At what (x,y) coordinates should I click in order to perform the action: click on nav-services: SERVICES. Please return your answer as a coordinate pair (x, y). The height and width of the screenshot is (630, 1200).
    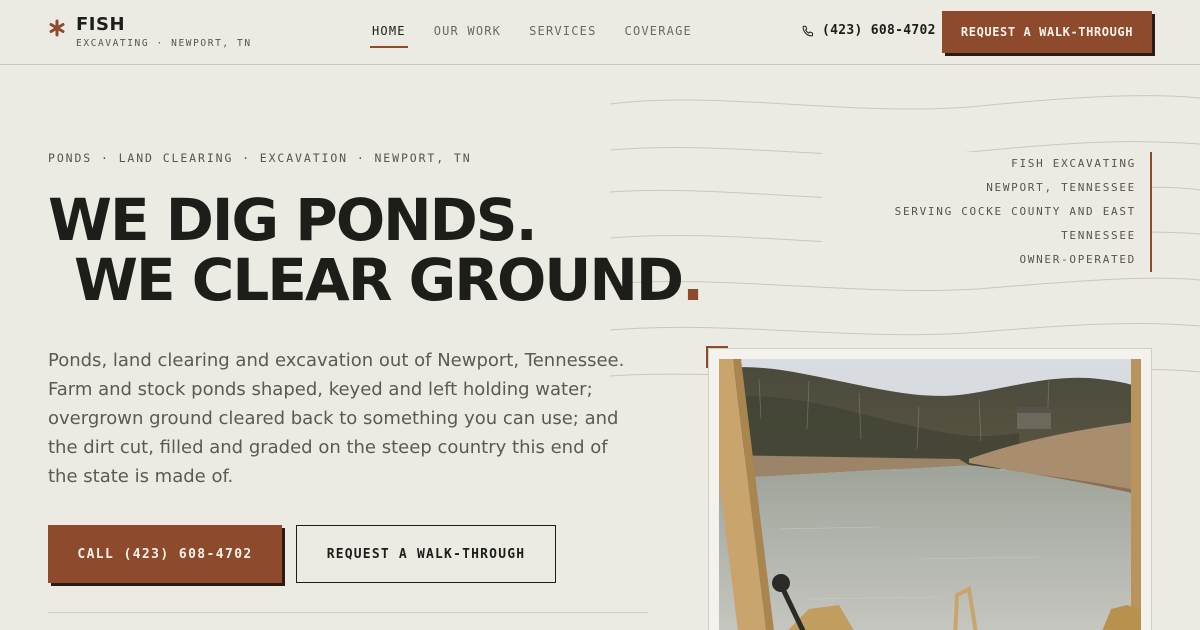
    Looking at the image, I should click on (562, 36).